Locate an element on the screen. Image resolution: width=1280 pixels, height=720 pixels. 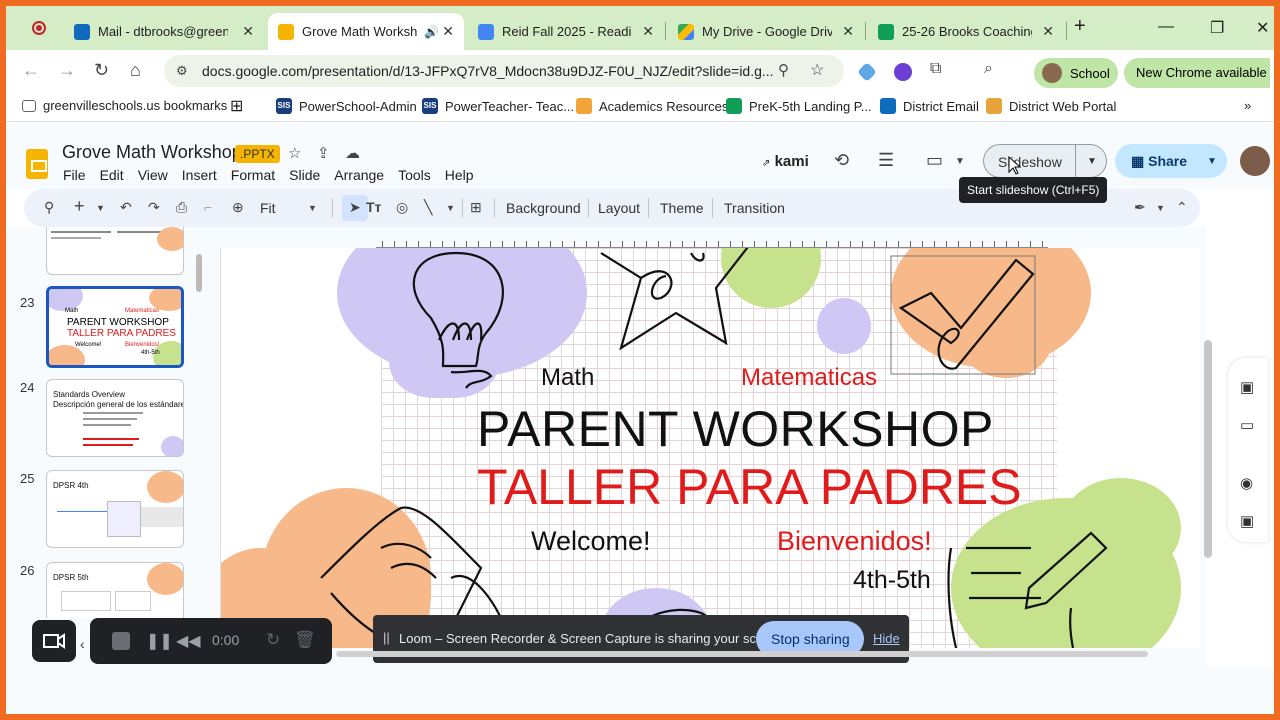
audio-icon: 🔊 is located at coordinates (431, 32).